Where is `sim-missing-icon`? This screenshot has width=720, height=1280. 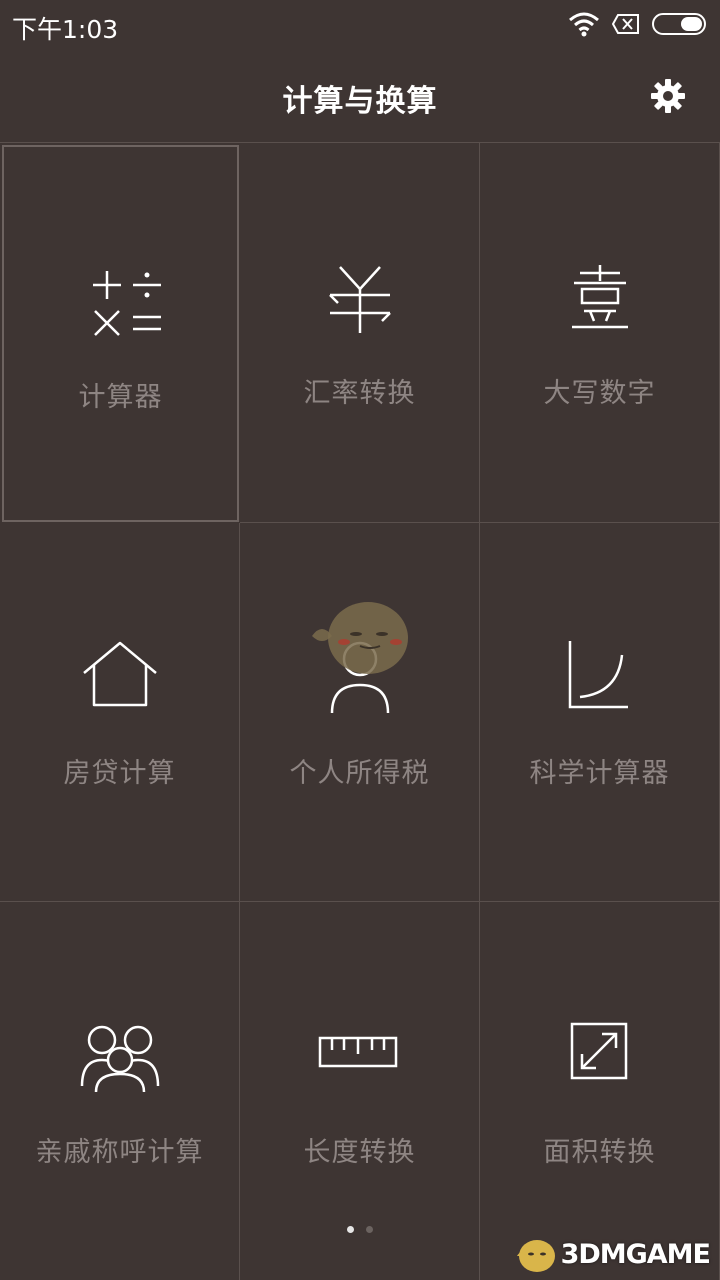
sim-missing-icon is located at coordinates (625, 26).